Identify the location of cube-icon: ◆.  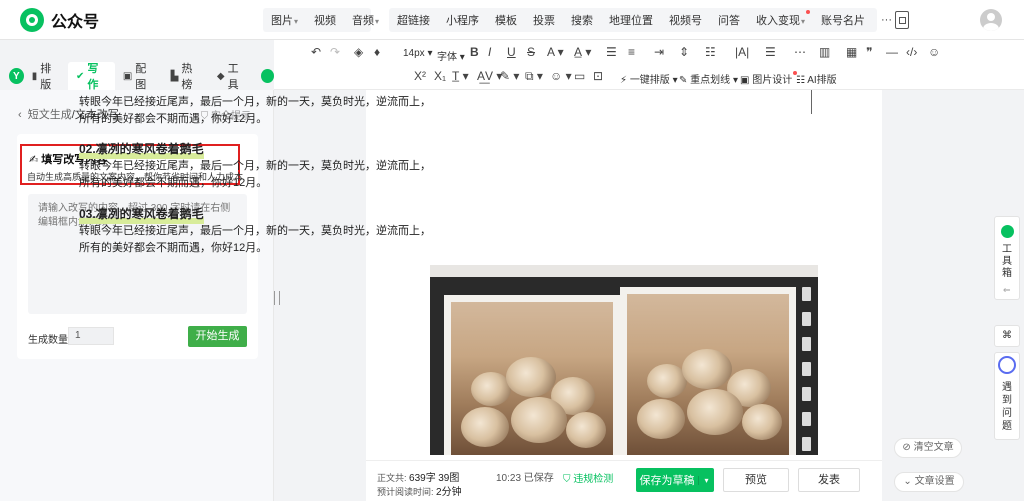
(220, 76).